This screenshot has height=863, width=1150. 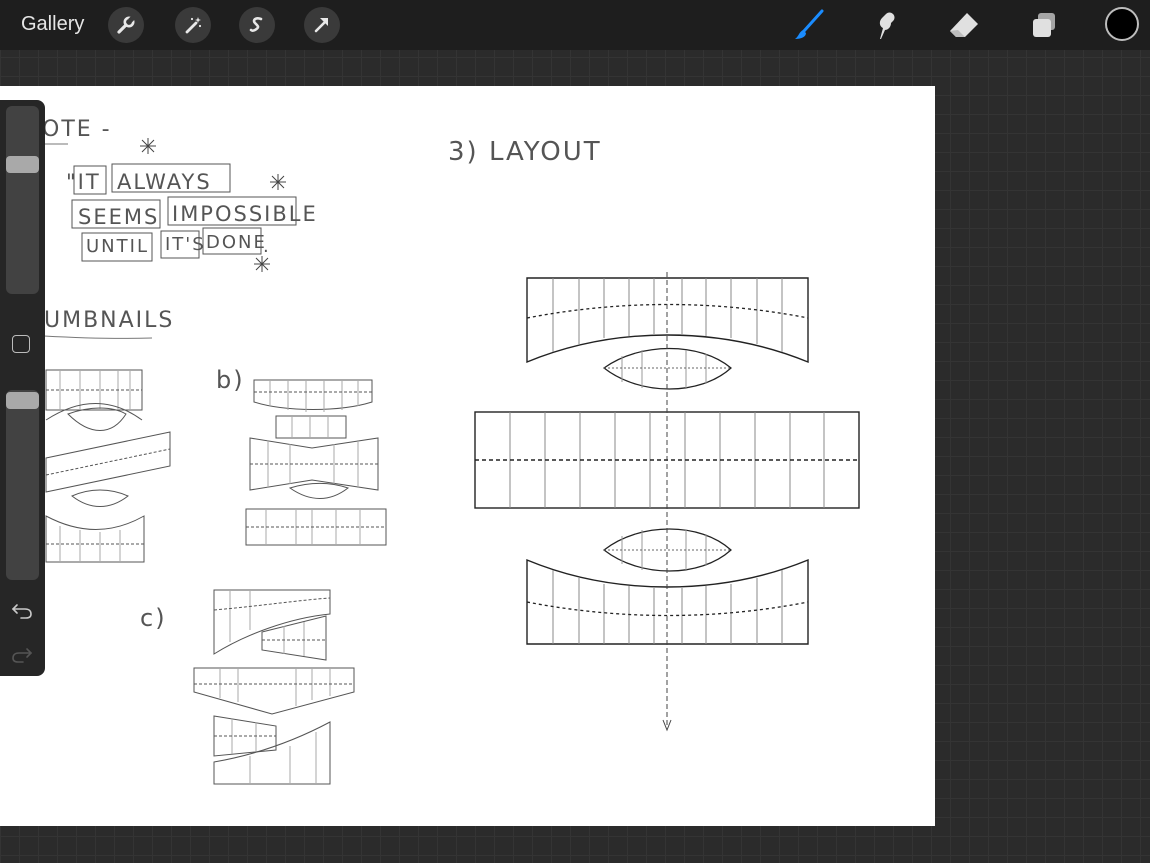 What do you see at coordinates (109, 320) in the screenshot?
I see `thumbnails-heading: UMBNAILS` at bounding box center [109, 320].